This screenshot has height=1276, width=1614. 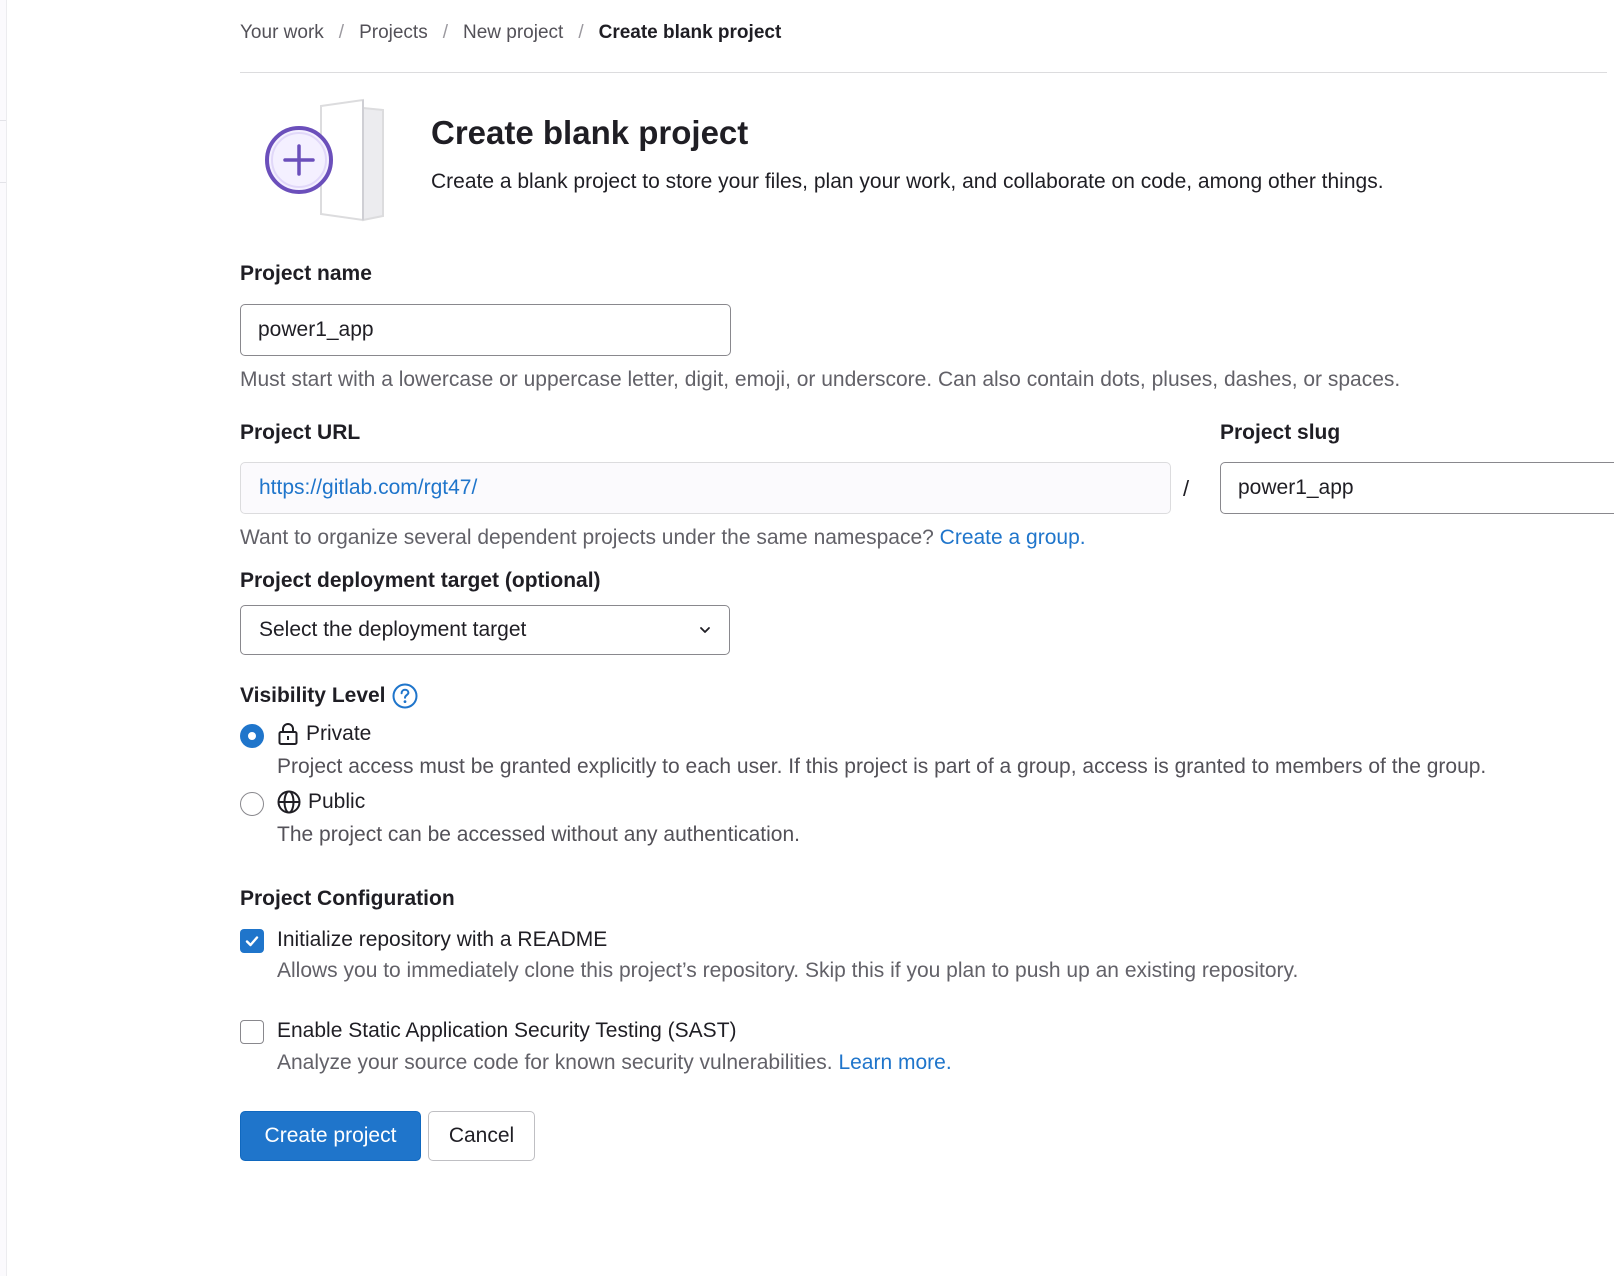 What do you see at coordinates (923, 72) in the screenshot?
I see `header-divider` at bounding box center [923, 72].